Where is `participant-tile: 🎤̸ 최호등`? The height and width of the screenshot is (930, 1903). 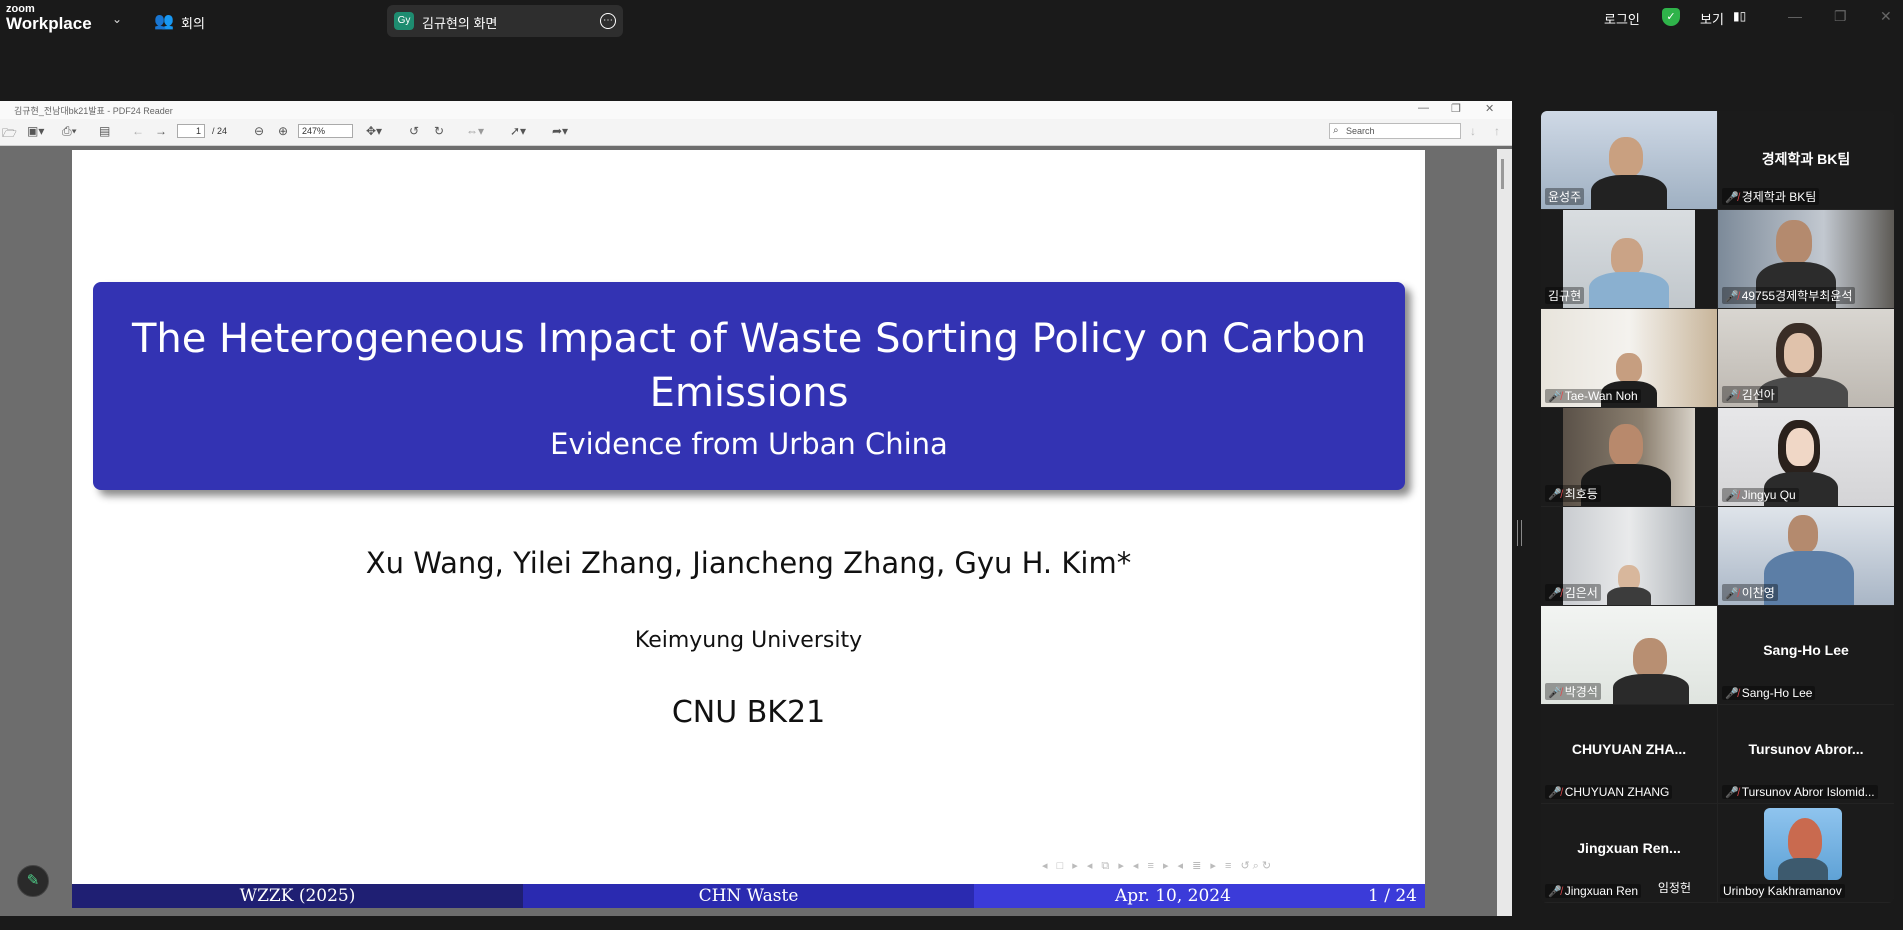 participant-tile: 🎤̸ 최호등 is located at coordinates (1629, 457).